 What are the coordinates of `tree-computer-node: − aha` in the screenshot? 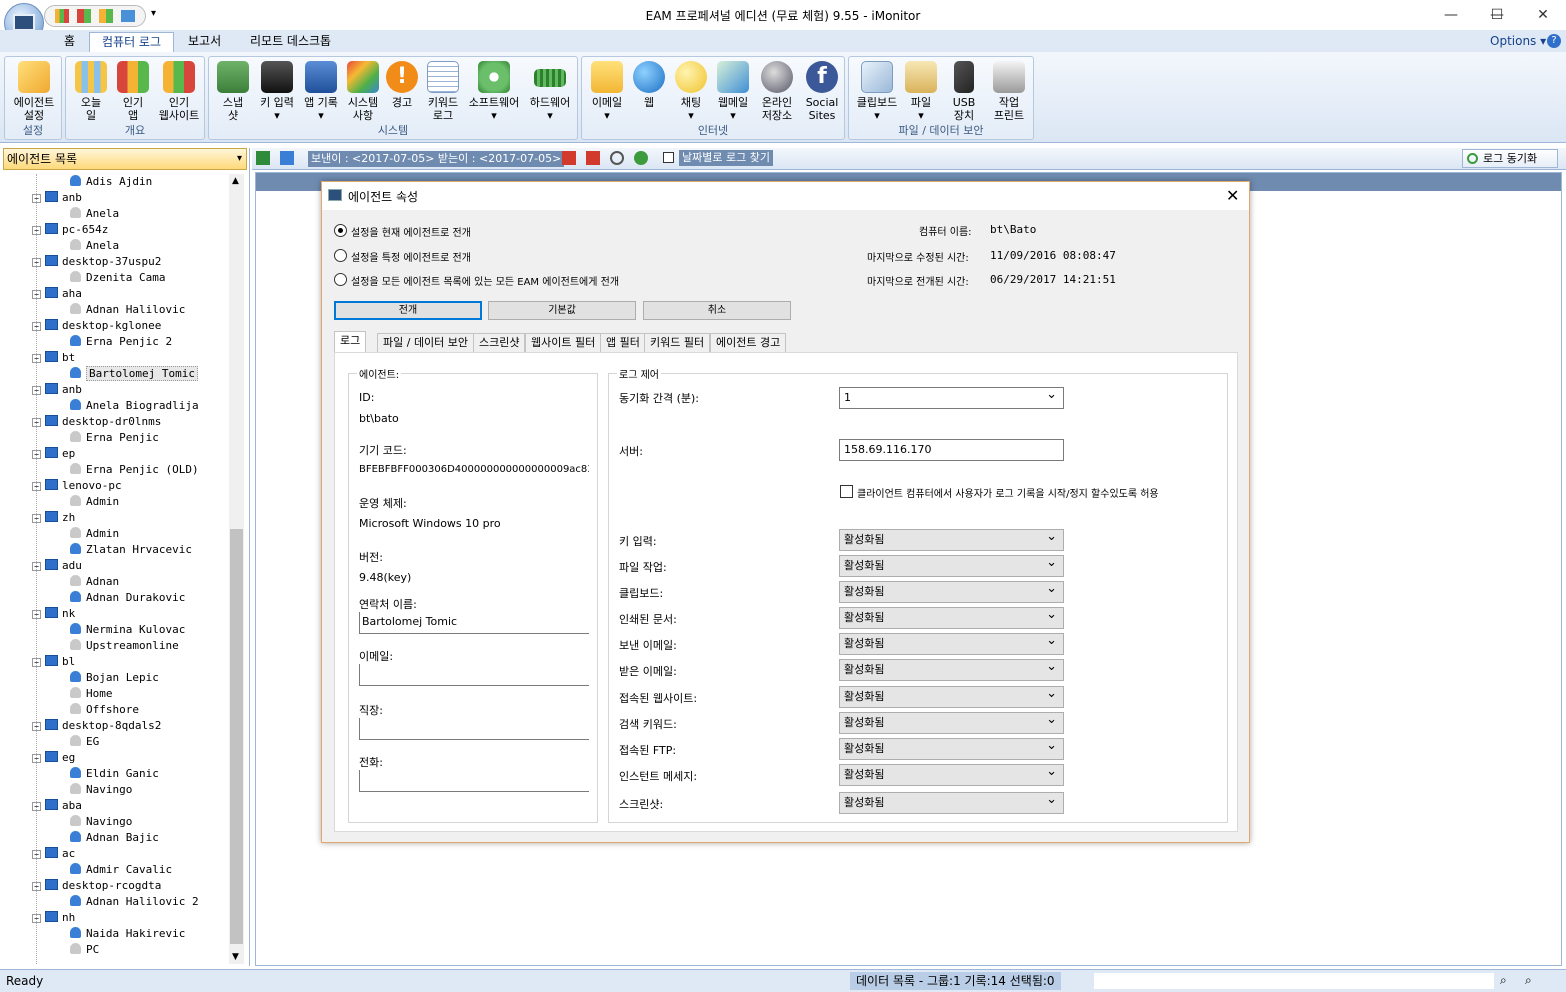 It's located at (57, 294).